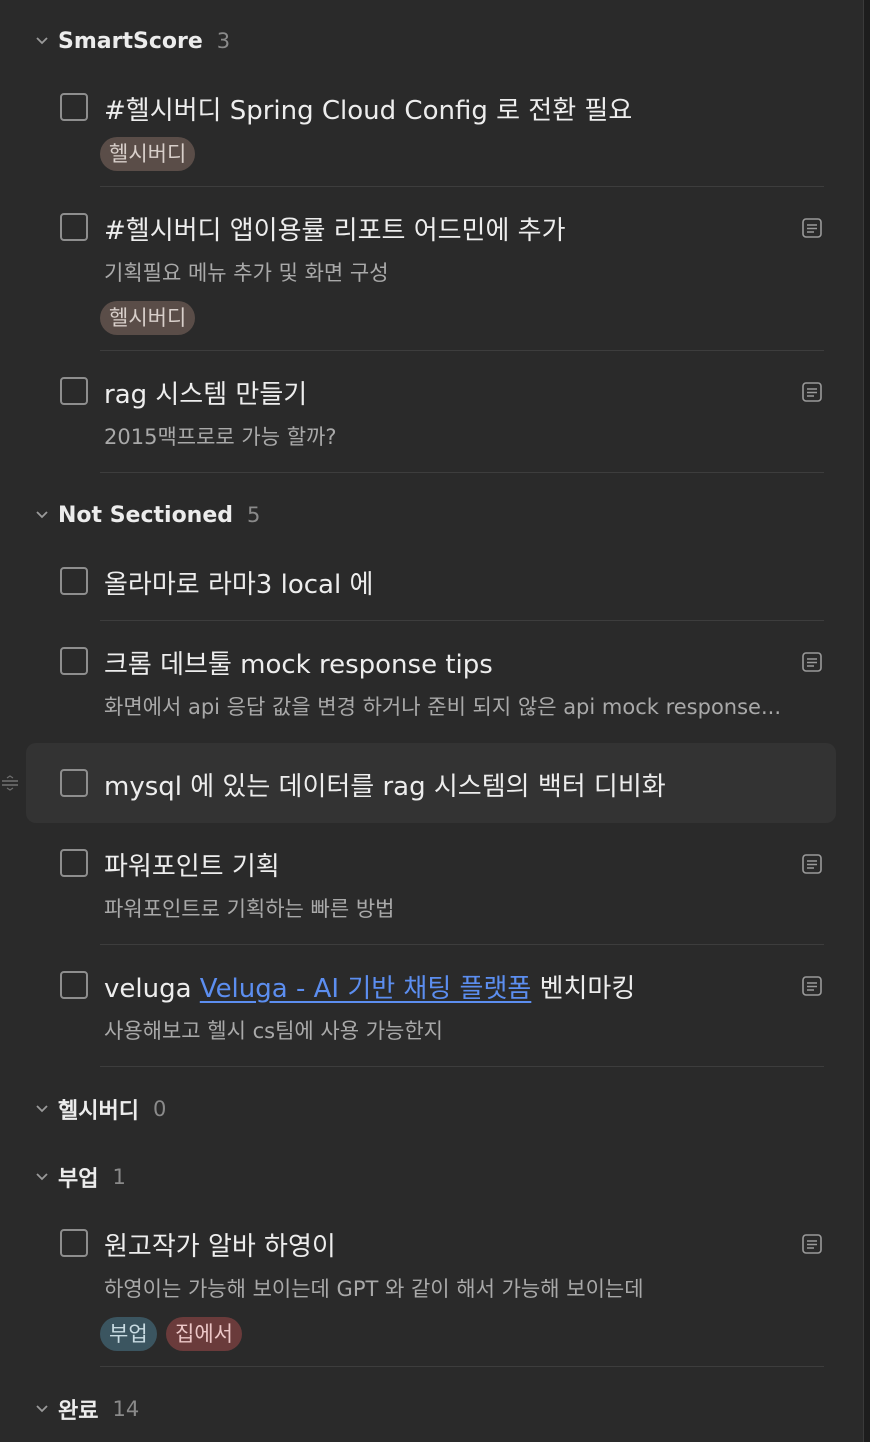 Image resolution: width=870 pixels, height=1442 pixels. Describe the element at coordinates (10, 784) in the screenshot. I see `drag-handle-icon` at that location.